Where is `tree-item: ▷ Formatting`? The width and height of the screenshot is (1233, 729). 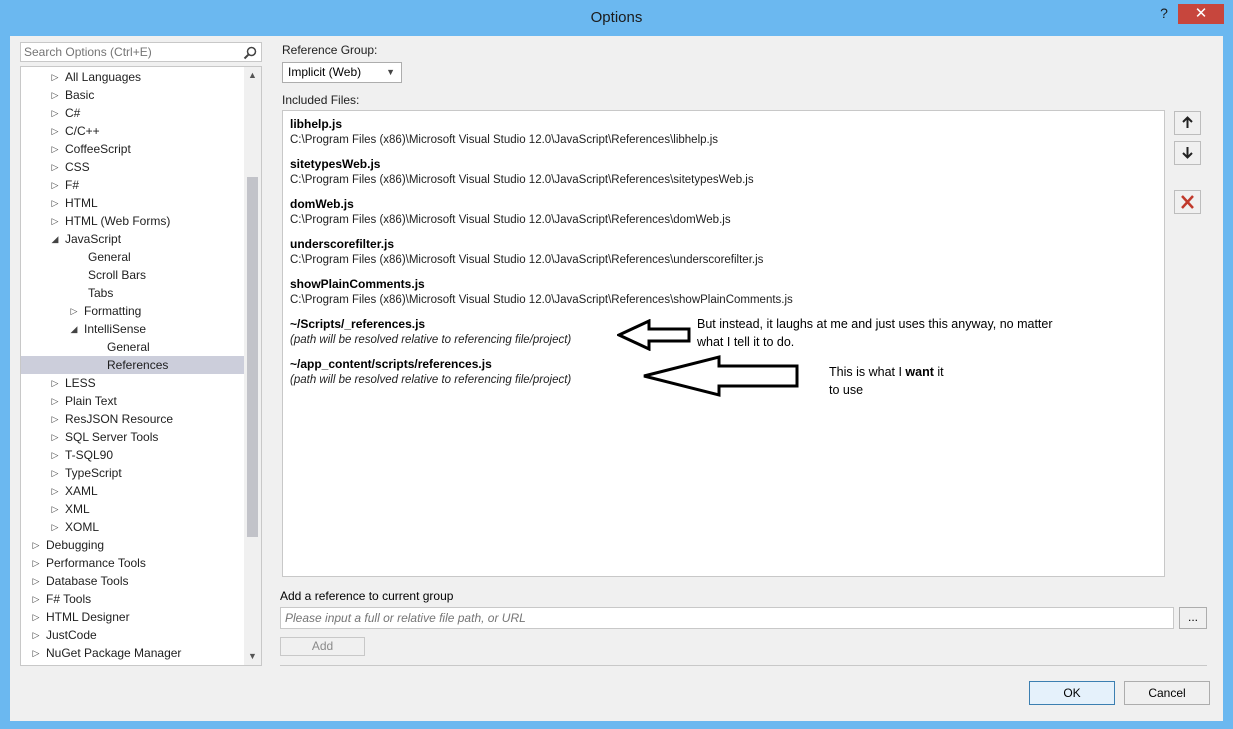
tree-item: ▷ Formatting is located at coordinates (133, 311).